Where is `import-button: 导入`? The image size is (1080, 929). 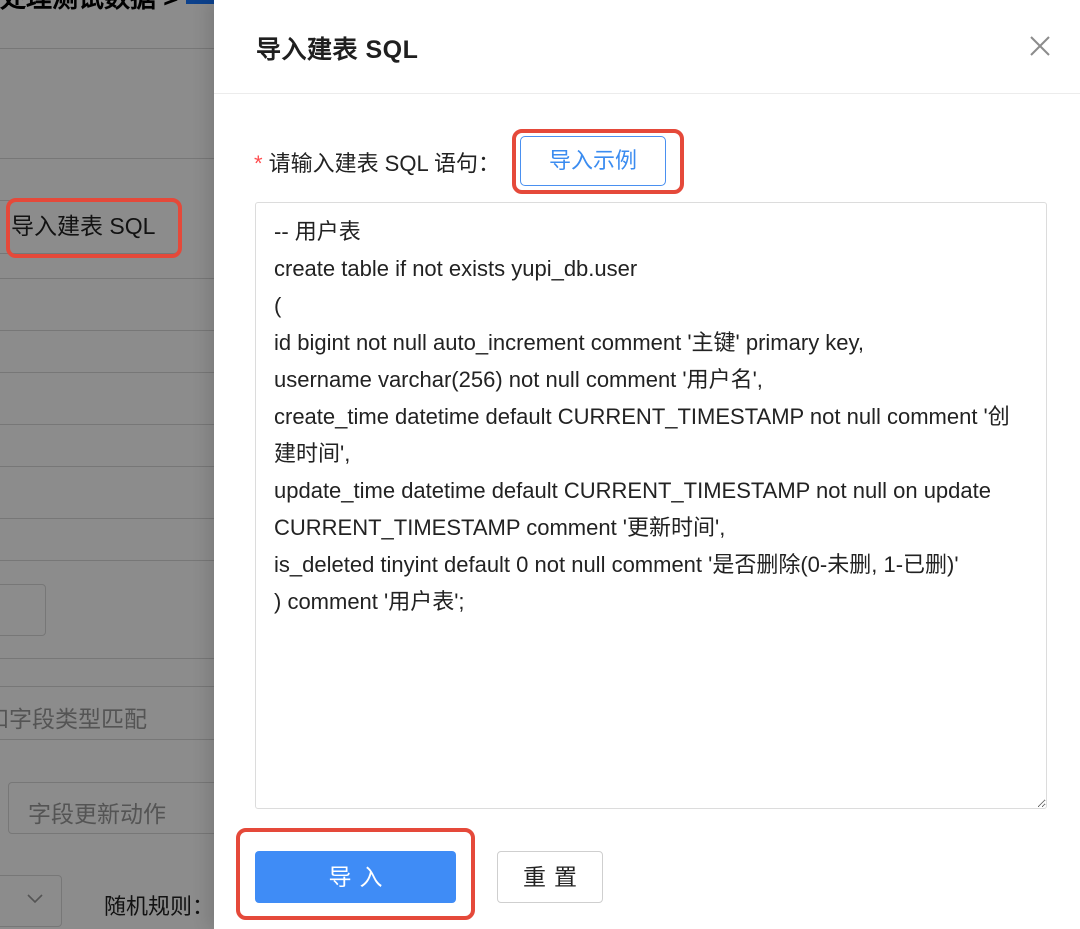
import-button: 导入 is located at coordinates (355, 877).